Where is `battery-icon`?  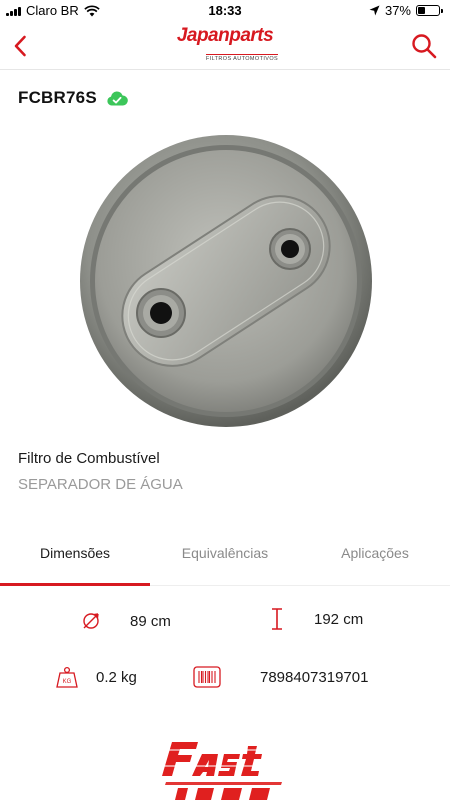
battery-icon is located at coordinates (429, 10).